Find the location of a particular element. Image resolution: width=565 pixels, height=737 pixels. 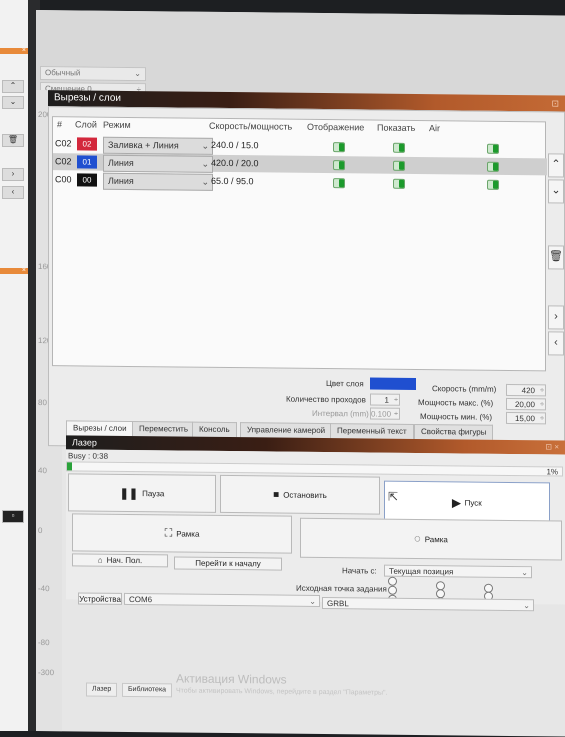

progress-fill is located at coordinates (69, 466).